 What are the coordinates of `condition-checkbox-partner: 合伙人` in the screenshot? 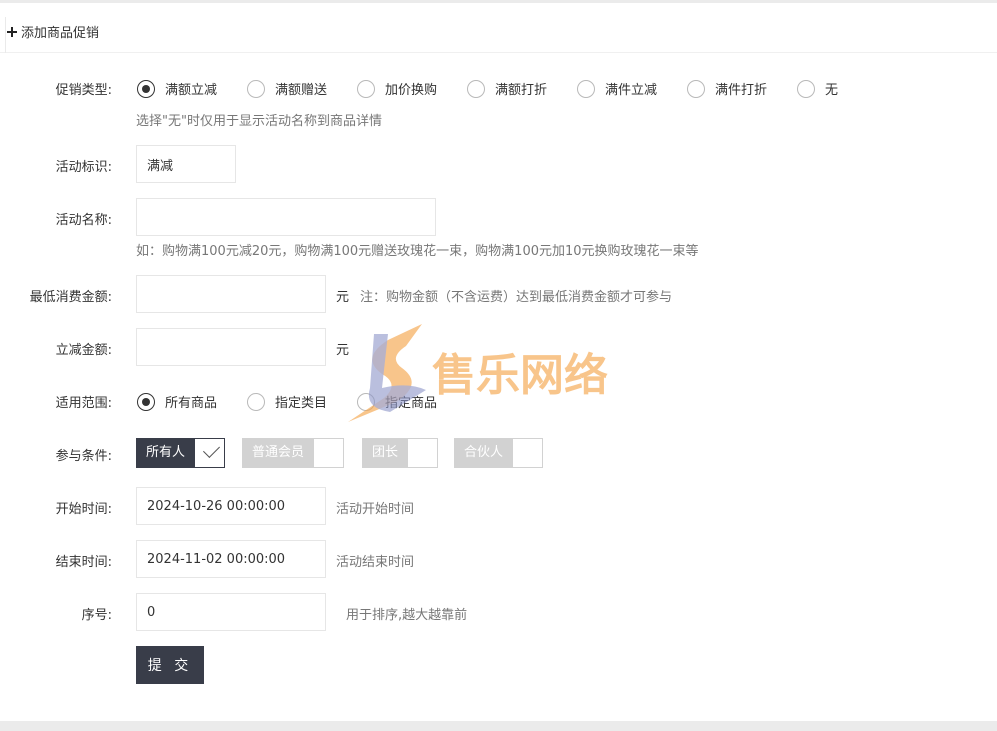 It's located at (499, 453).